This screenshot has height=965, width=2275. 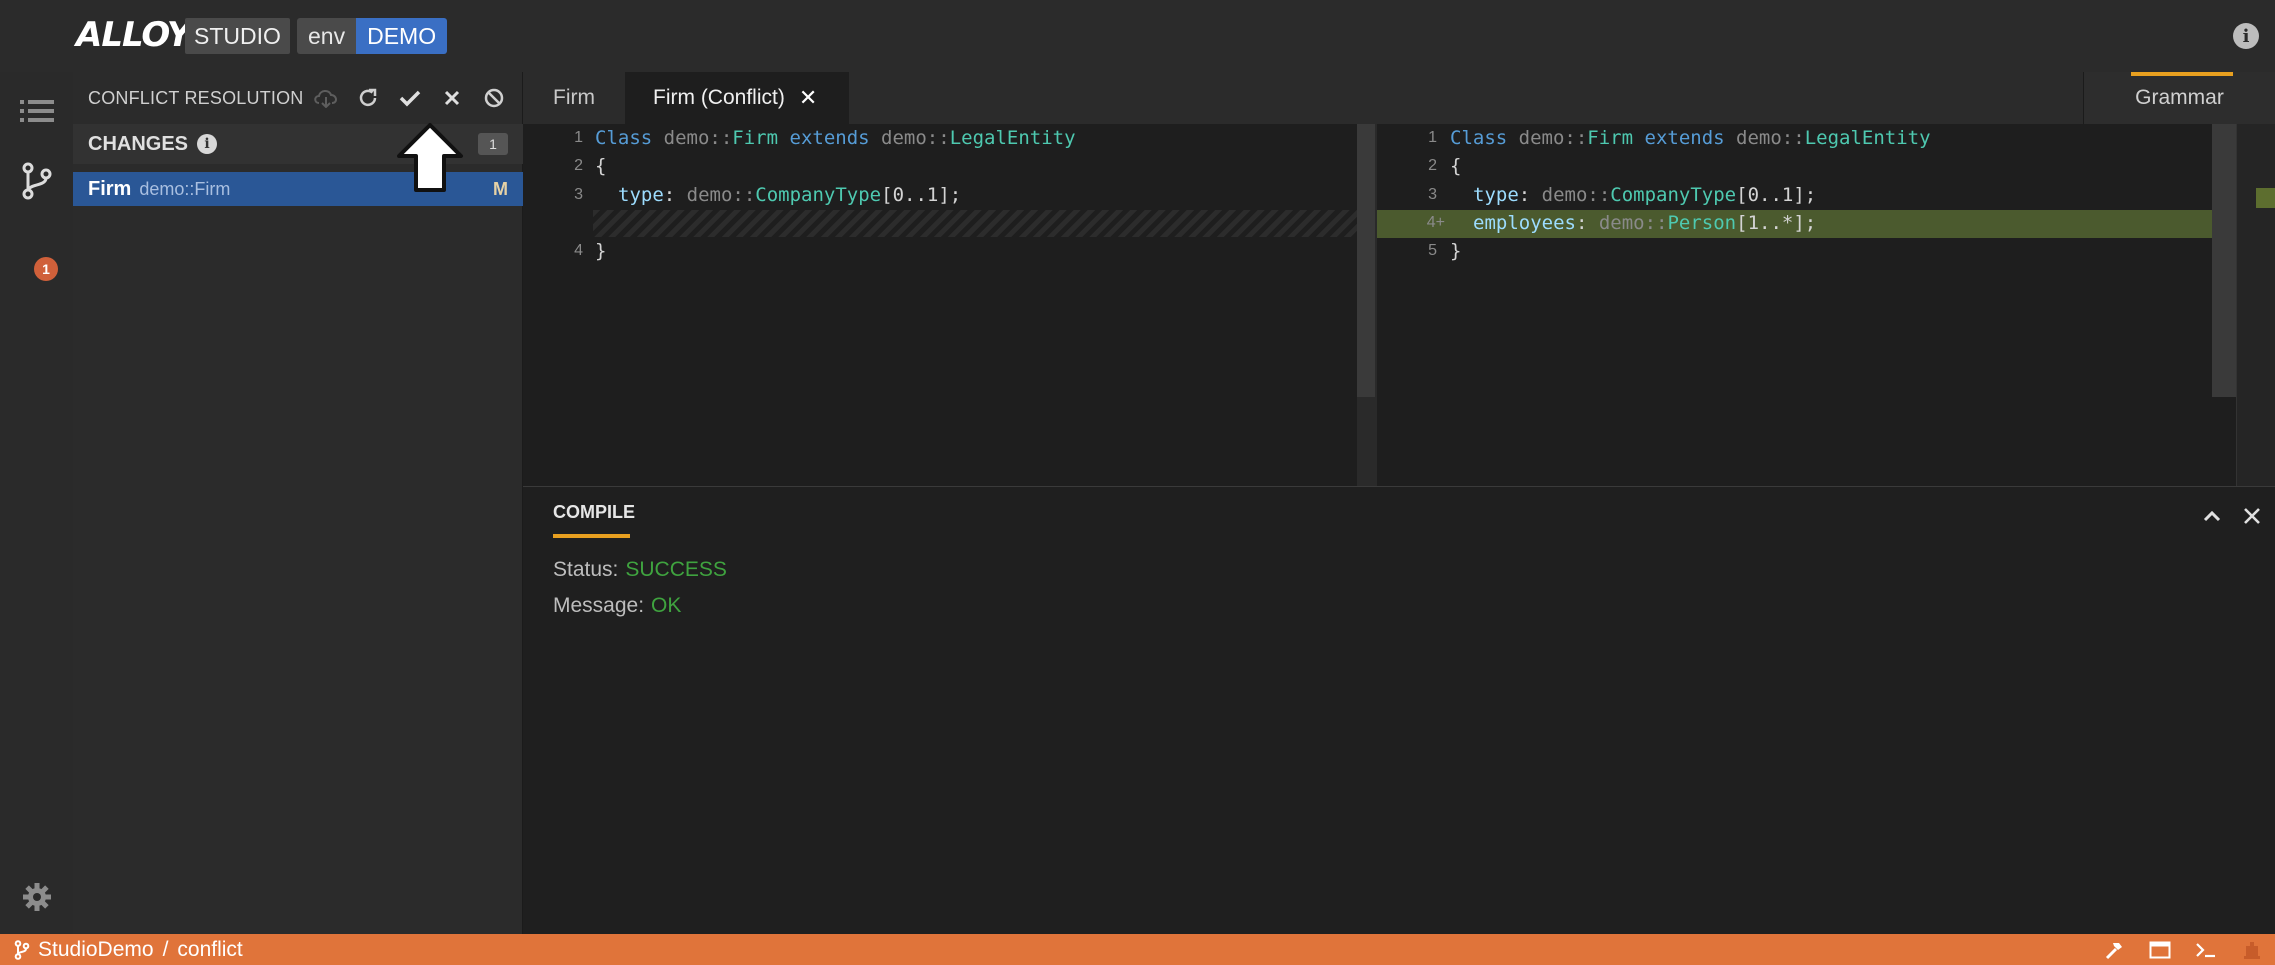 What do you see at coordinates (1806, 305) in the screenshot?
I see `editor-right` at bounding box center [1806, 305].